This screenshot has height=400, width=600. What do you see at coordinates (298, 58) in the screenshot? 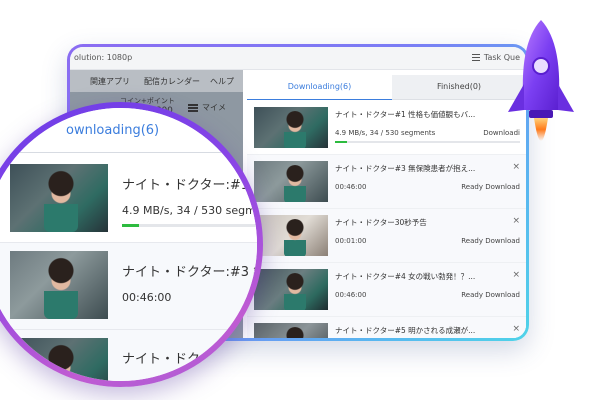
I see `top-bar: olution: 1080p Task Que` at bounding box center [298, 58].